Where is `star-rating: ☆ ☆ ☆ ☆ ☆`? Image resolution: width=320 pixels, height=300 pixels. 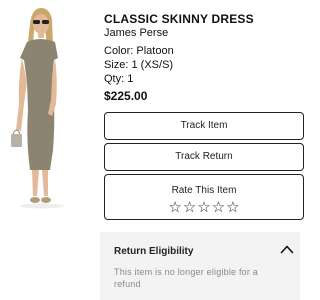 star-rating: ☆ ☆ ☆ ☆ ☆ is located at coordinates (204, 207).